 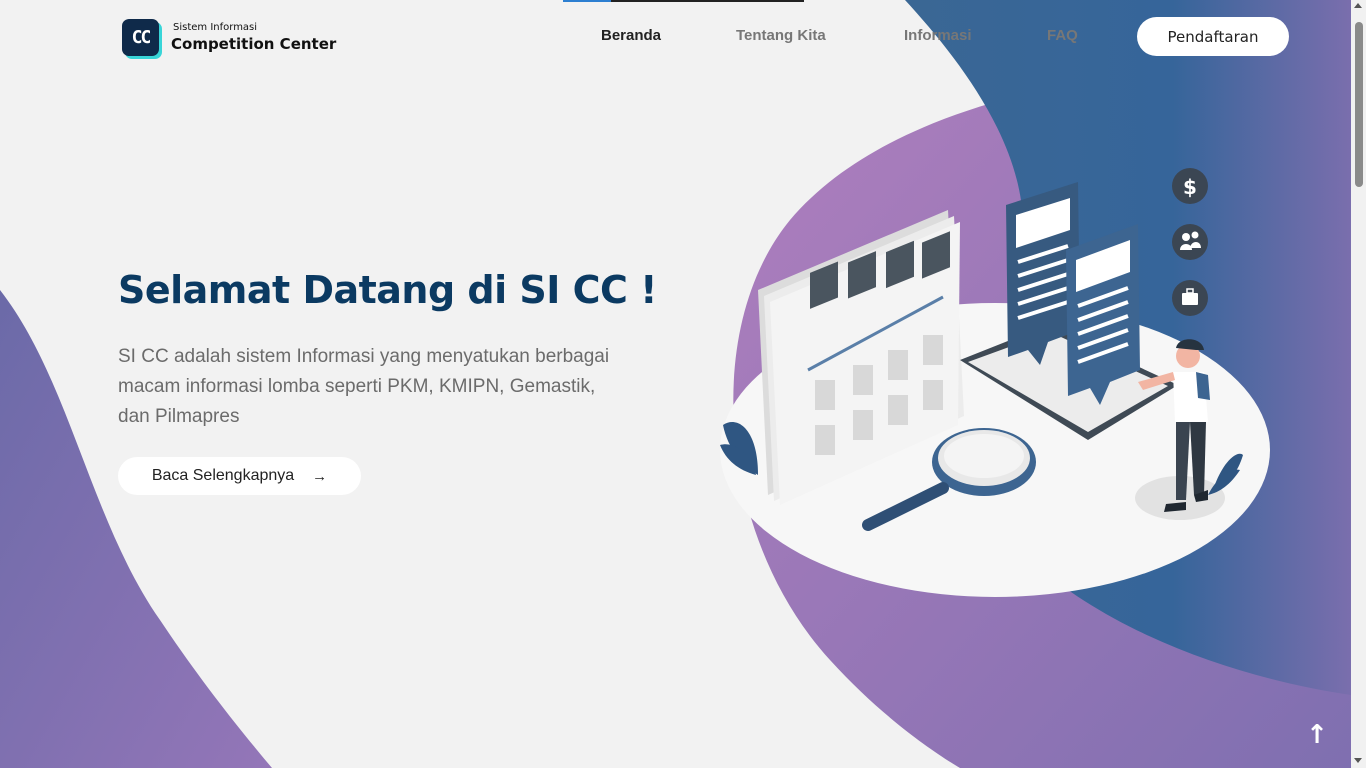 I want to click on nav-item-faq: FAQ, so click(x=1062, y=35).